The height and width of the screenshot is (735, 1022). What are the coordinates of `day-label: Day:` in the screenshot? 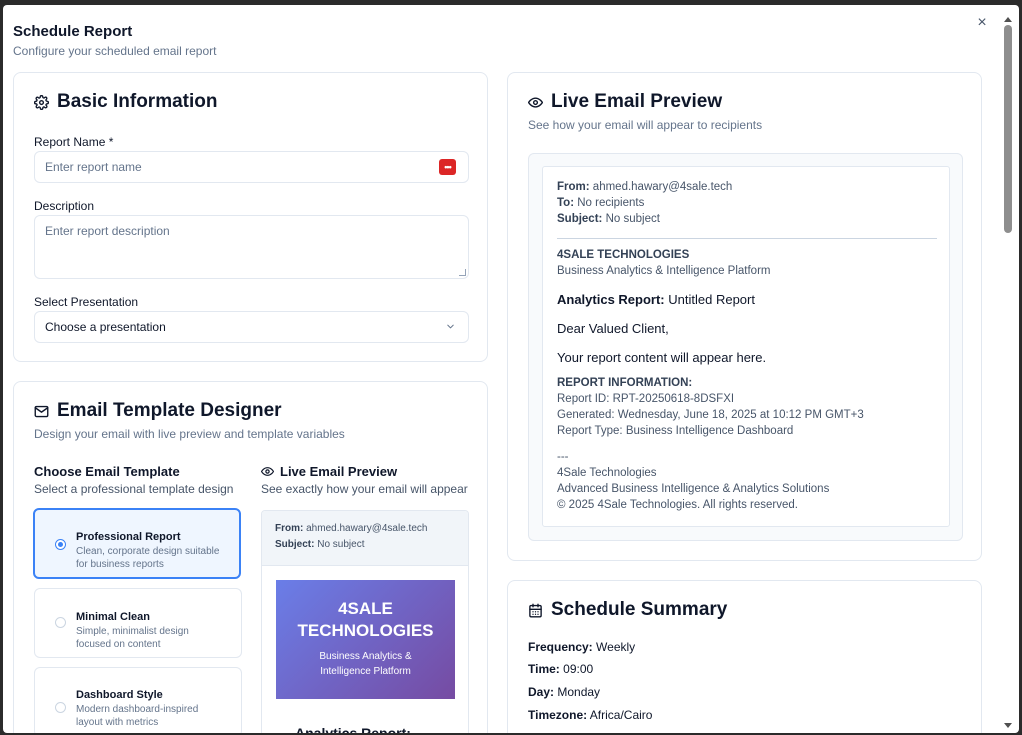 It's located at (541, 692).